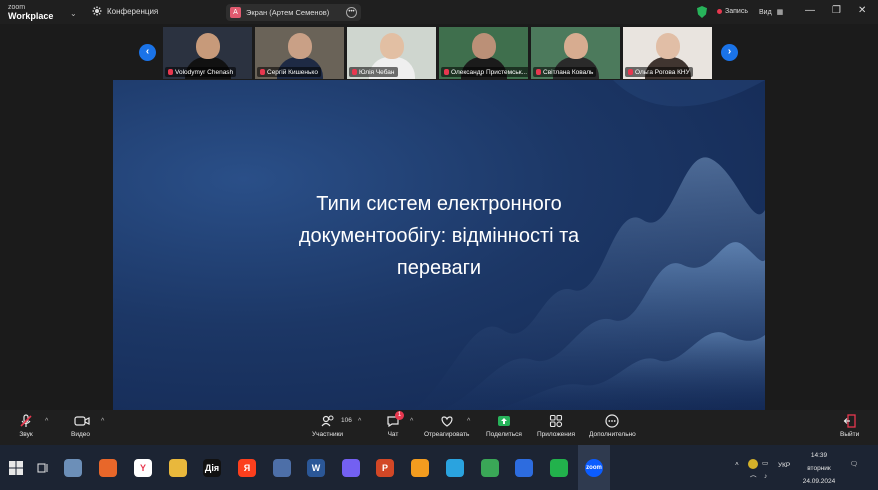 The width and height of the screenshot is (878, 490). Describe the element at coordinates (765, 463) in the screenshot. I see `tray-network-icon: ▭` at that location.